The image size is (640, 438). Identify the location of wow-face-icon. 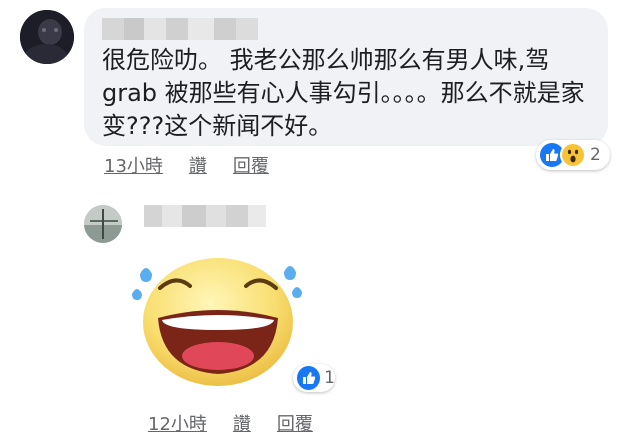
(573, 155).